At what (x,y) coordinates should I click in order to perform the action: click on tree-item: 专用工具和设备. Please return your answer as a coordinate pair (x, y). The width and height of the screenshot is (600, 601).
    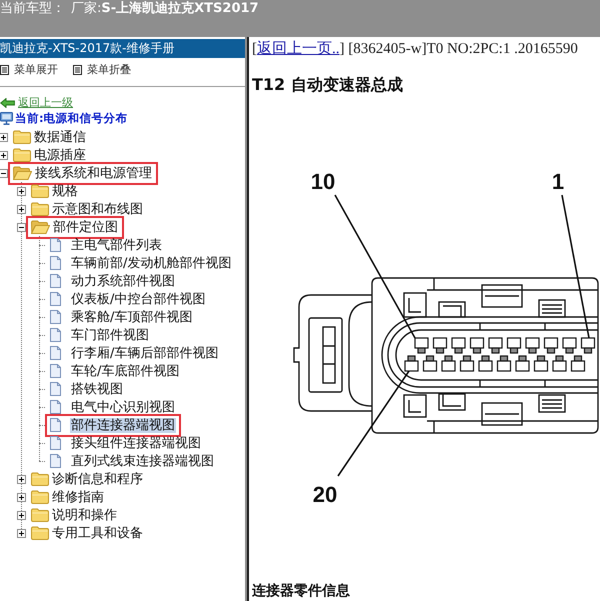
    Looking at the image, I should click on (97, 533).